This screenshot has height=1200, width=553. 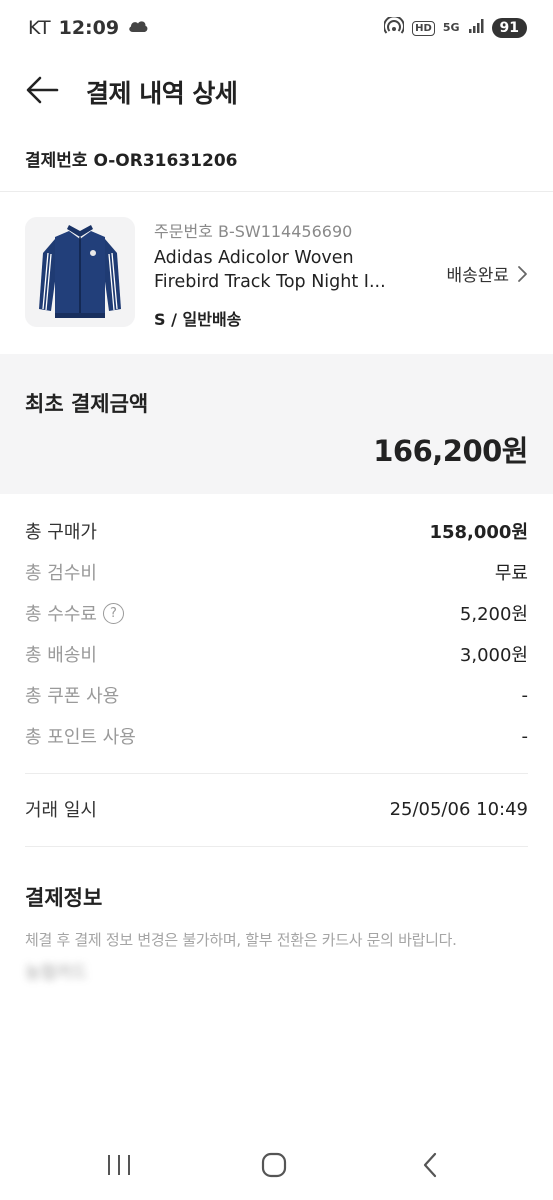 I want to click on breakdown-label: 총 수수료, so click(x=61, y=614).